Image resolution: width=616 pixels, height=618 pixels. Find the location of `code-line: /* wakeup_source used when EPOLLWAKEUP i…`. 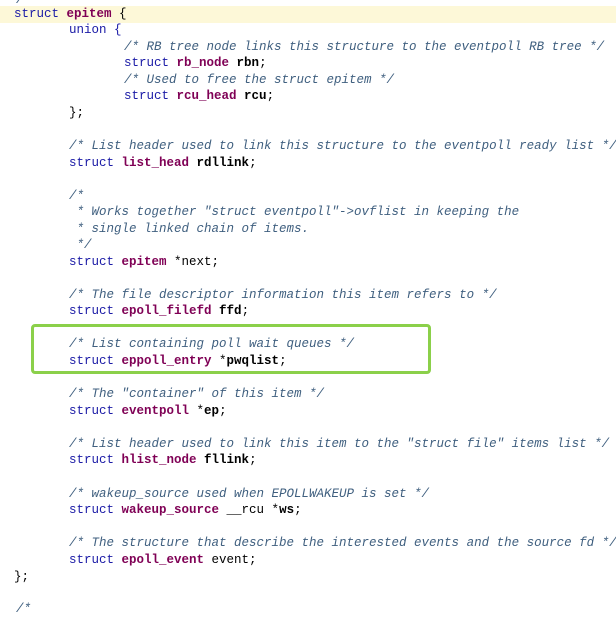

code-line: /* wakeup_source used when EPOLLWAKEUP i… is located at coordinates (308, 494).